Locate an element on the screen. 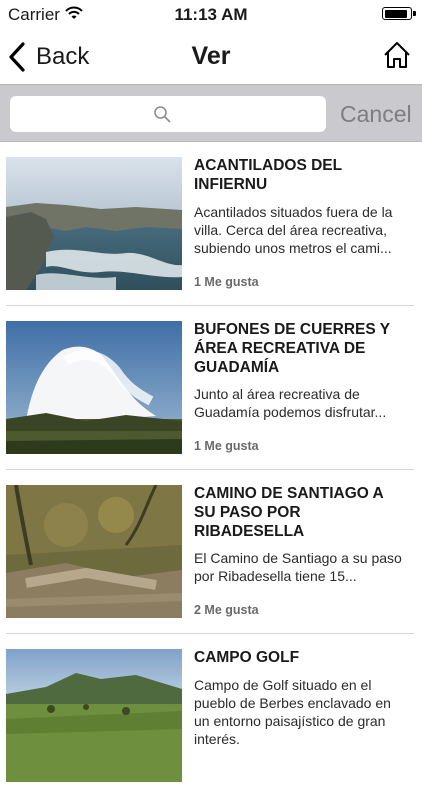  cancel-button: Cancel is located at coordinates (376, 114).